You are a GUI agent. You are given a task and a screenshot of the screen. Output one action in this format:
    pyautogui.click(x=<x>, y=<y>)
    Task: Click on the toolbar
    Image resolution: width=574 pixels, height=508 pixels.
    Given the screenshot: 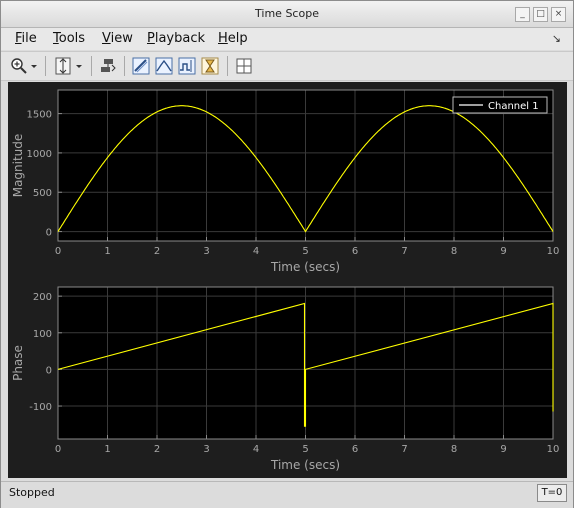 What is the action you would take?
    pyautogui.click(x=287, y=66)
    